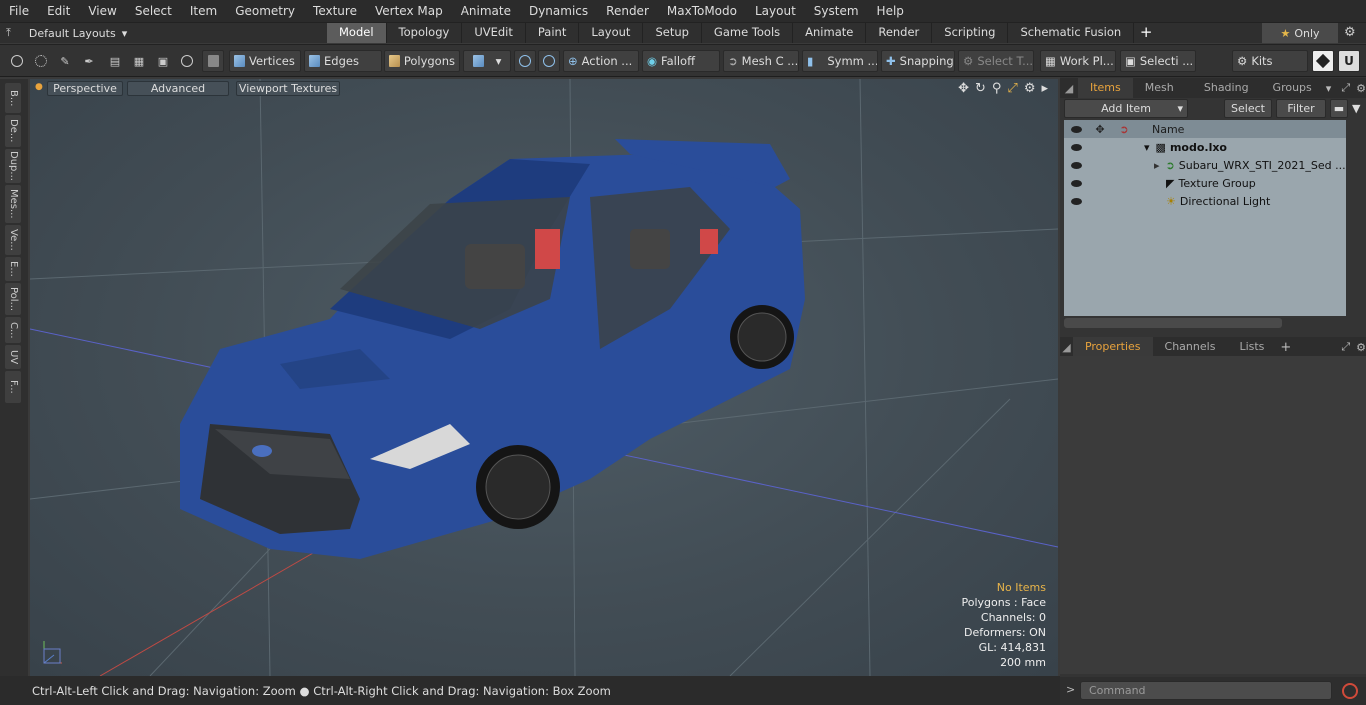 The width and height of the screenshot is (1366, 705). What do you see at coordinates (1044, 88) in the screenshot?
I see `chevron-right-icon: ▸` at bounding box center [1044, 88].